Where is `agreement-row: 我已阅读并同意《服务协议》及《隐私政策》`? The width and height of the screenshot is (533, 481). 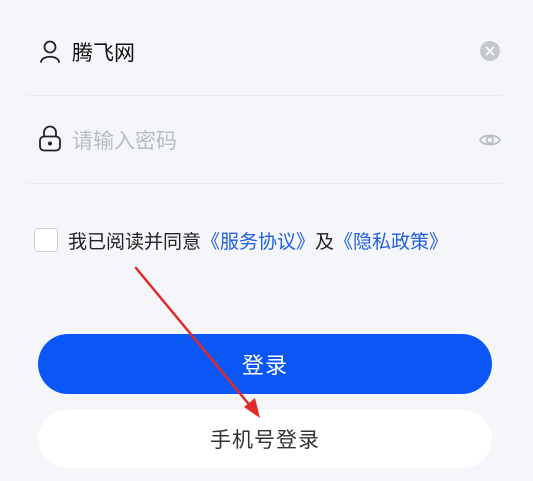
agreement-row: 我已阅读并同意《服务协议》及《隐私政策》 is located at coordinates (241, 240).